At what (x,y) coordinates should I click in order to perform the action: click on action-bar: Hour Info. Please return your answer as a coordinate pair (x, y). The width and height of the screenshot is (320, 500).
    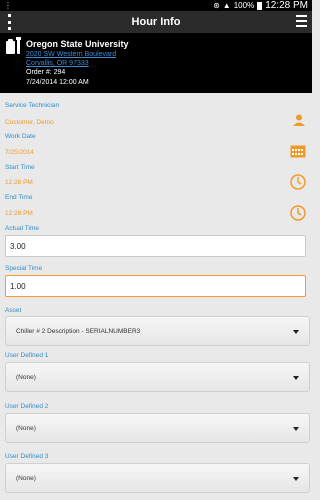
    Looking at the image, I should click on (156, 22).